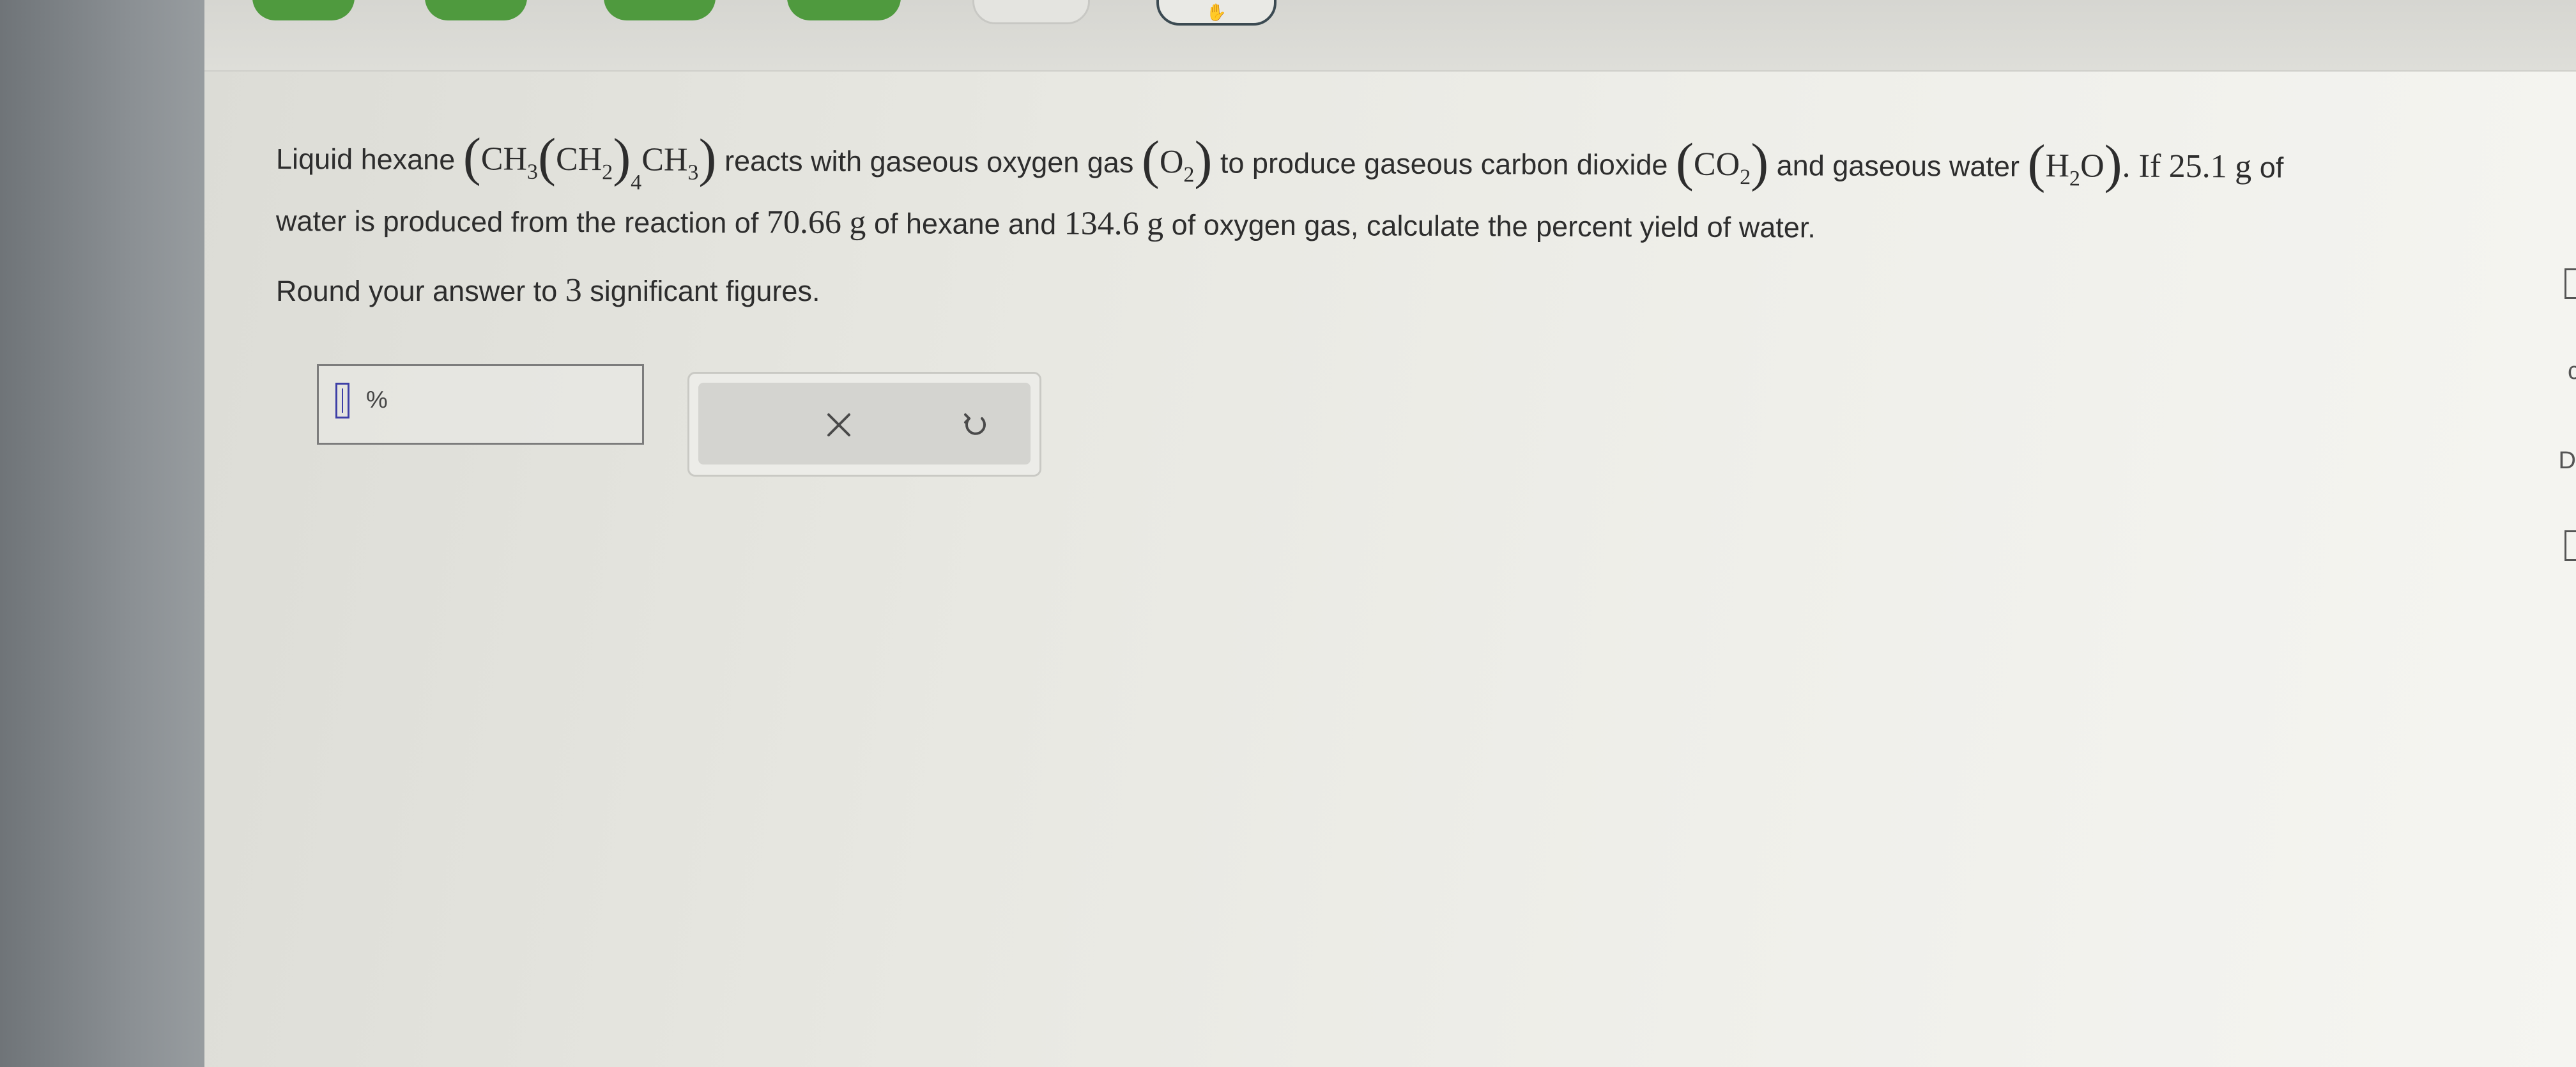 Image resolution: width=2576 pixels, height=1067 pixels. I want to click on calculator-icon, so click(2570, 283).